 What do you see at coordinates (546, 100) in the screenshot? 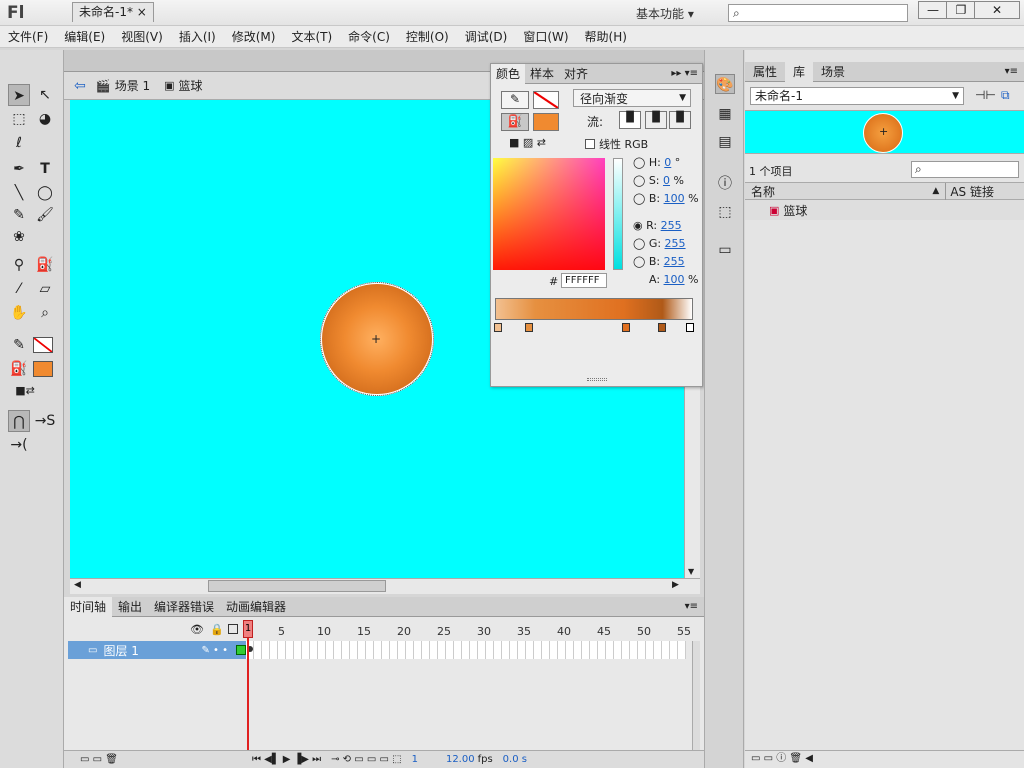
I see `stroke-swatch` at bounding box center [546, 100].